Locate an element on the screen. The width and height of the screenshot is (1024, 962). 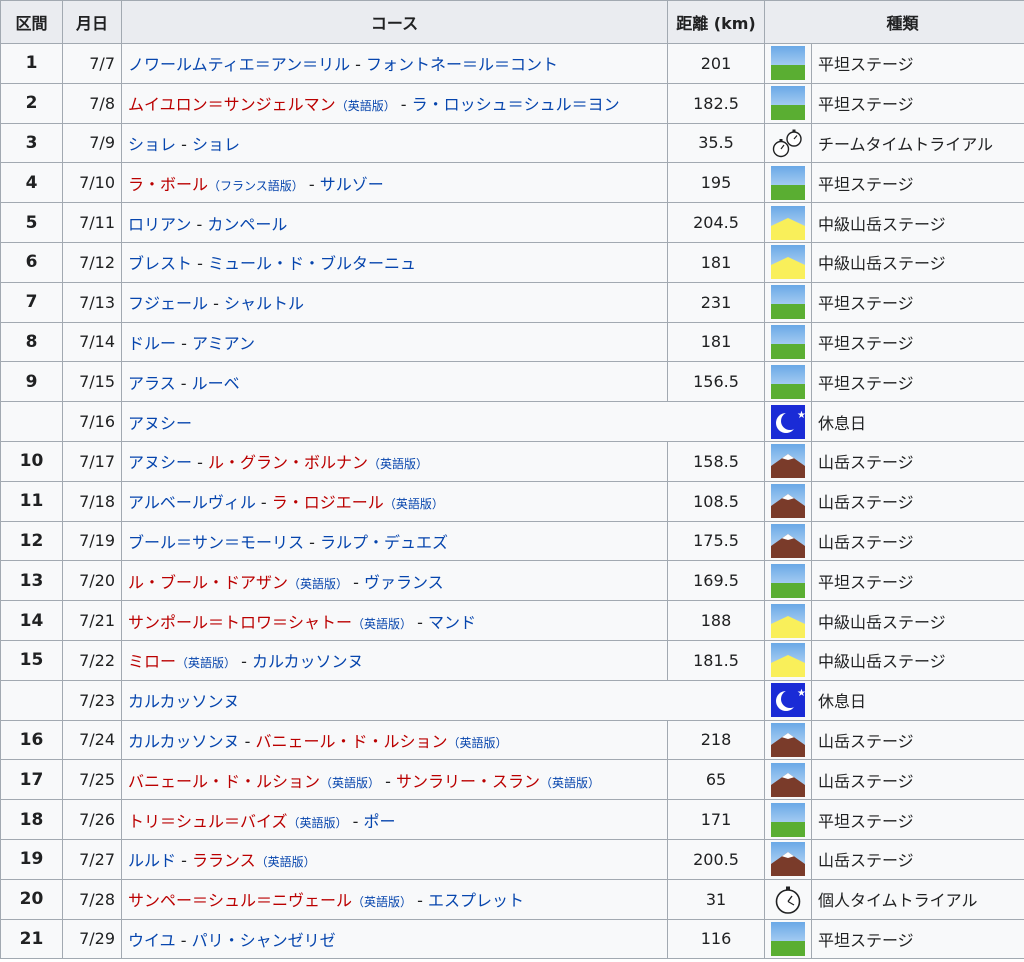
stage-date: 7/11 is located at coordinates (92, 222).